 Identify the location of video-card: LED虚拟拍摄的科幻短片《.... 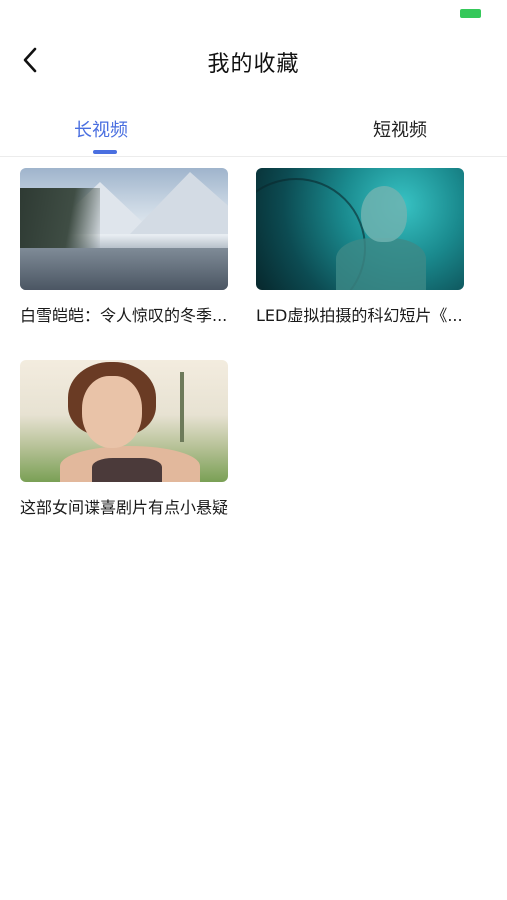
(370, 247).